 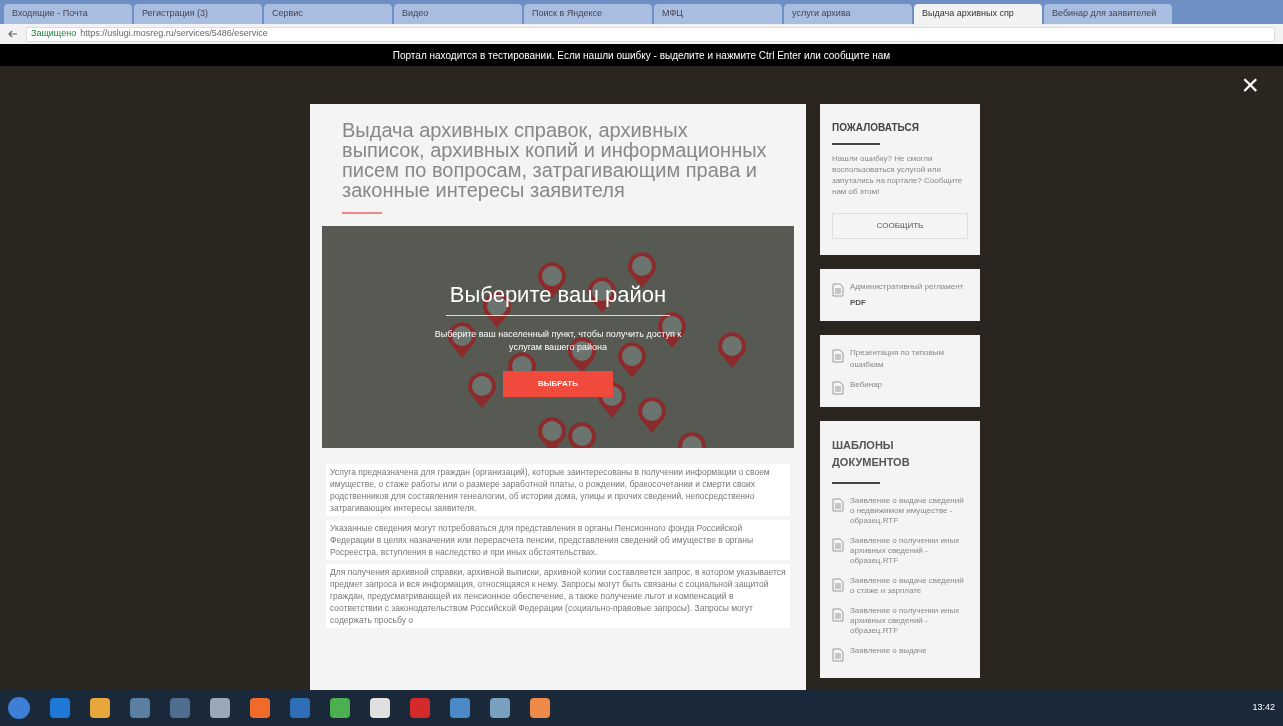 I want to click on template-link: Заявление о выдаче сведений о недвижимом имуществе - образец.RTF, so click(x=909, y=511).